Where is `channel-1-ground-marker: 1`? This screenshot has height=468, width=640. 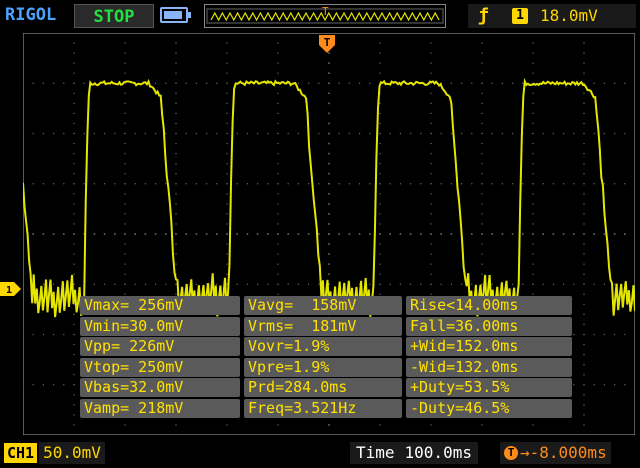
channel-1-ground-marker: 1 is located at coordinates (11, 289).